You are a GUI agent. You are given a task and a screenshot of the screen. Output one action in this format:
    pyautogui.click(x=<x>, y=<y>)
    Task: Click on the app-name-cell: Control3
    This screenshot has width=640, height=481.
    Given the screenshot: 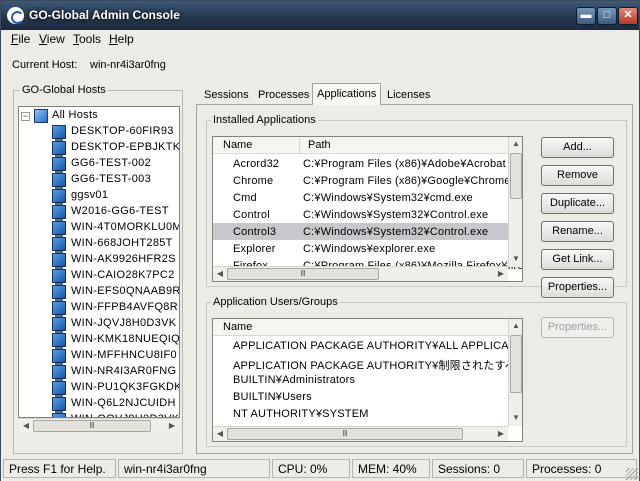 What is the action you would take?
    pyautogui.click(x=255, y=232)
    